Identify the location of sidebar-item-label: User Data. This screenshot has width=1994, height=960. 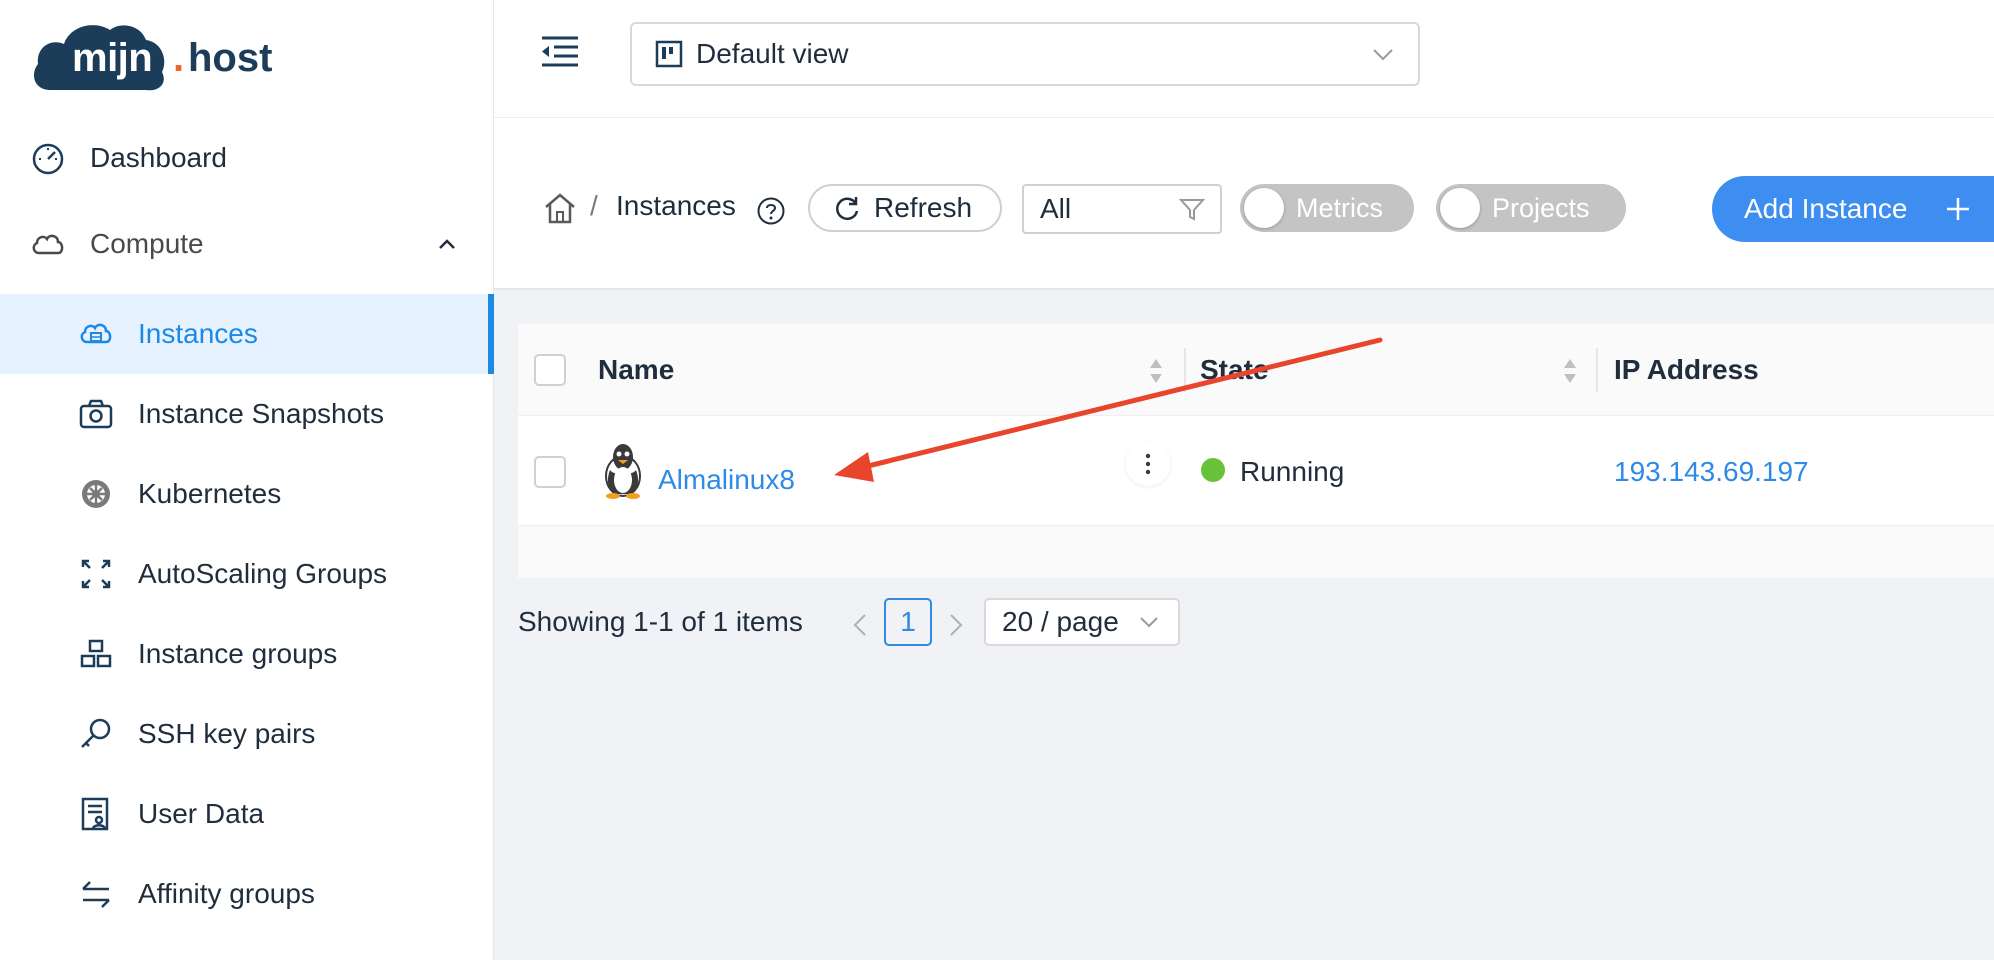
(201, 813).